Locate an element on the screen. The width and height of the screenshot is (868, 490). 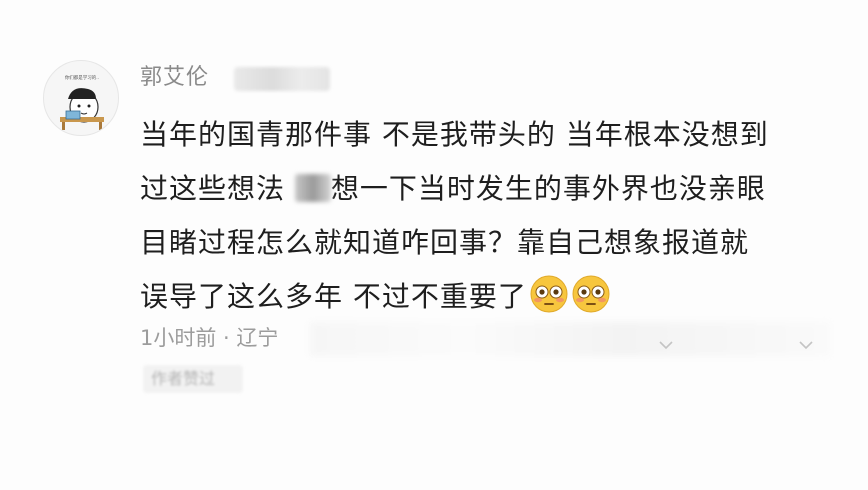
author-liked-badge: 作者赞过 is located at coordinates (193, 379).